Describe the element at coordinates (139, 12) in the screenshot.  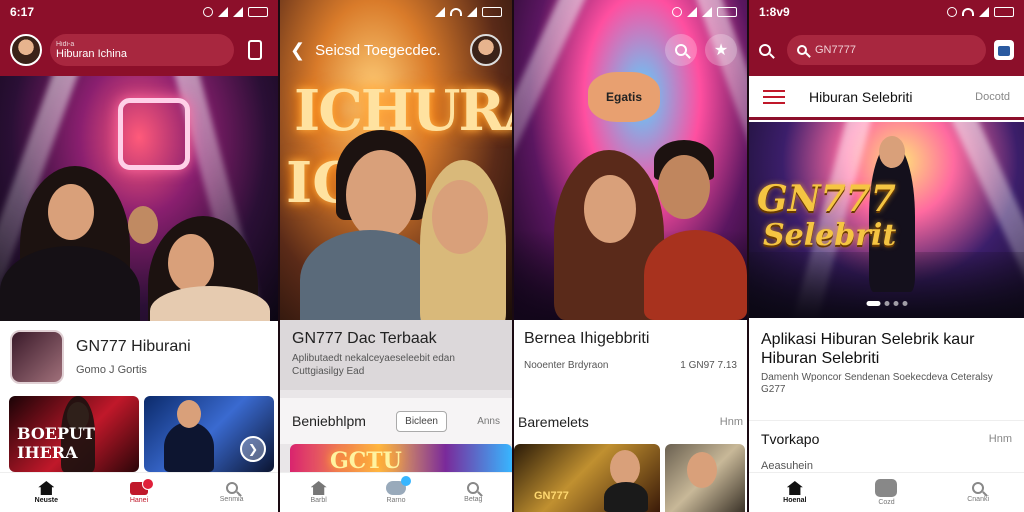
I see `status-bar: 6:17` at that location.